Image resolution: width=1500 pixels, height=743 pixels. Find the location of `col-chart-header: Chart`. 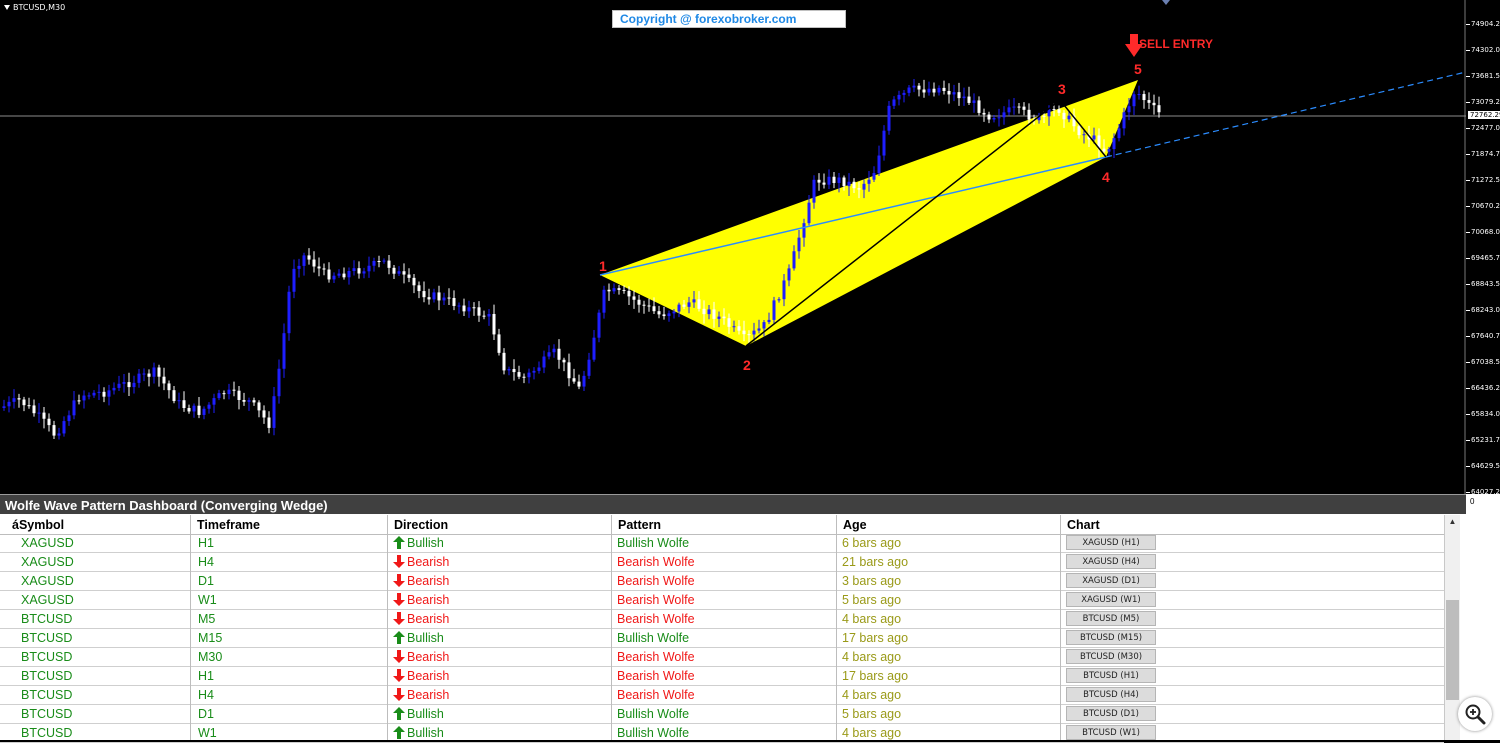

col-chart-header: Chart is located at coordinates (1252, 524).